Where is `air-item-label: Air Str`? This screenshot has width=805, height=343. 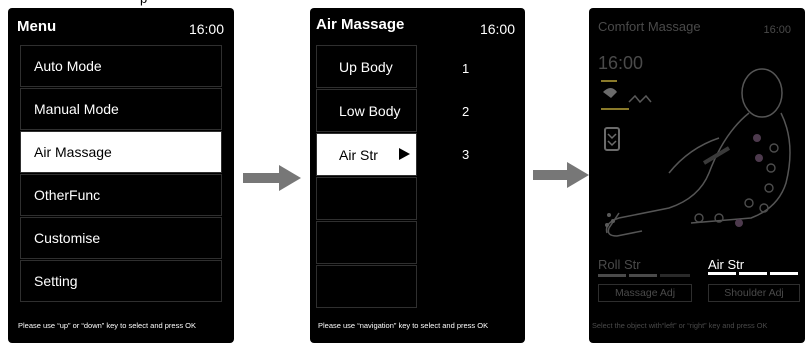
air-item-label: Air Str is located at coordinates (358, 154).